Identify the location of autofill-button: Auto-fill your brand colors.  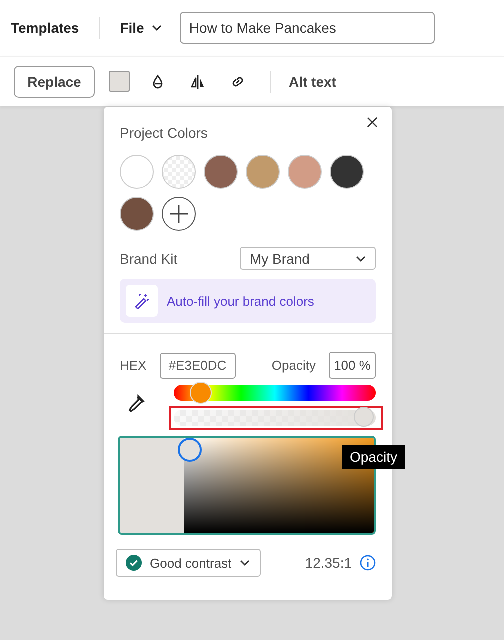
(248, 301).